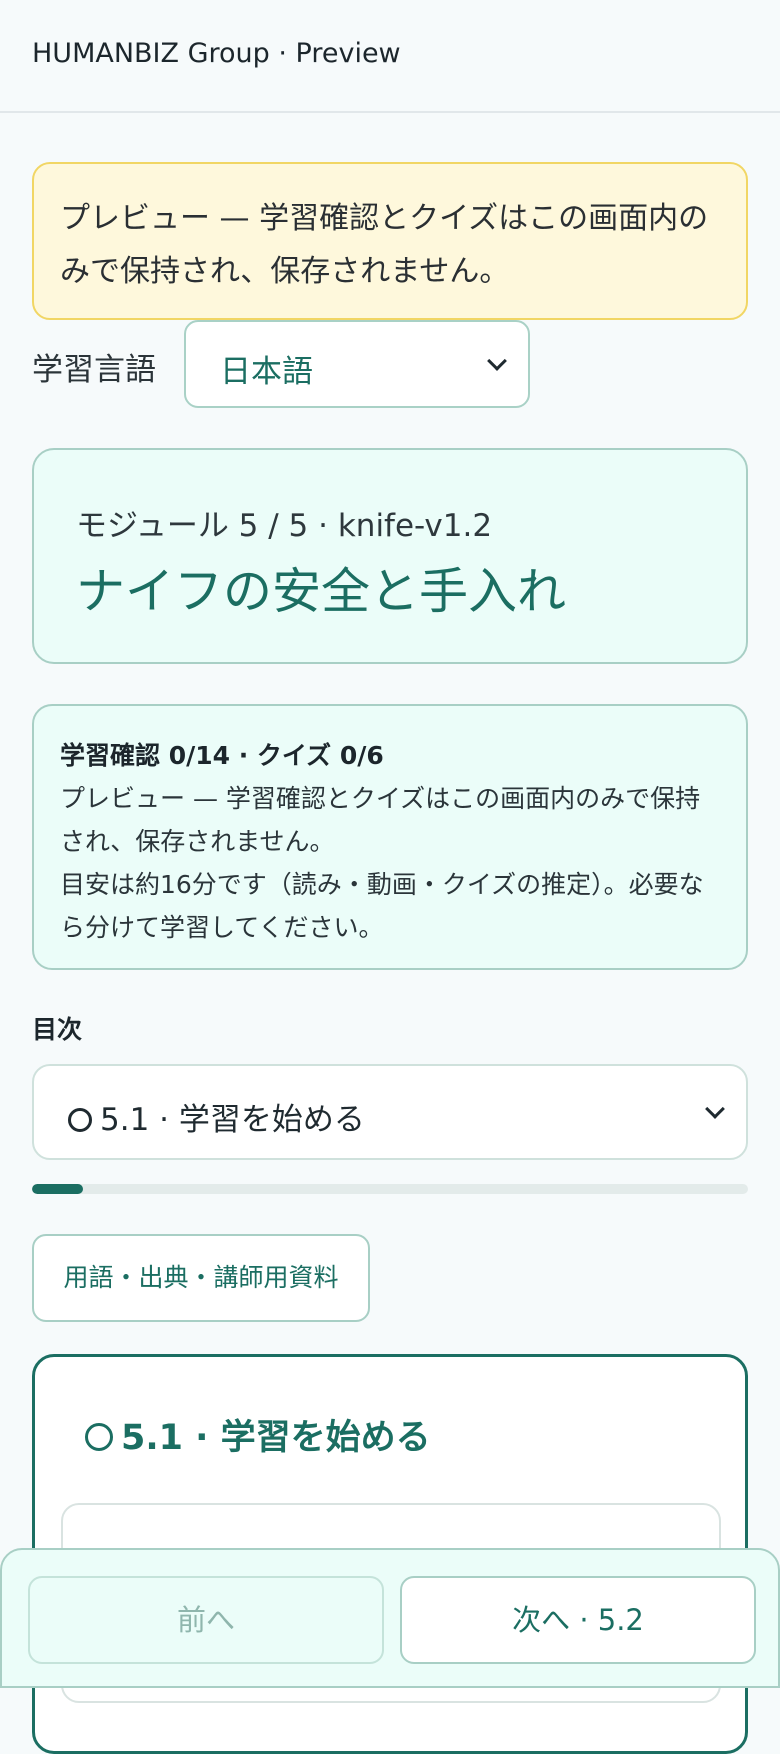 The width and height of the screenshot is (780, 1754). I want to click on bottom-nav: 前へ 次へ · 5.2, so click(390, 1618).